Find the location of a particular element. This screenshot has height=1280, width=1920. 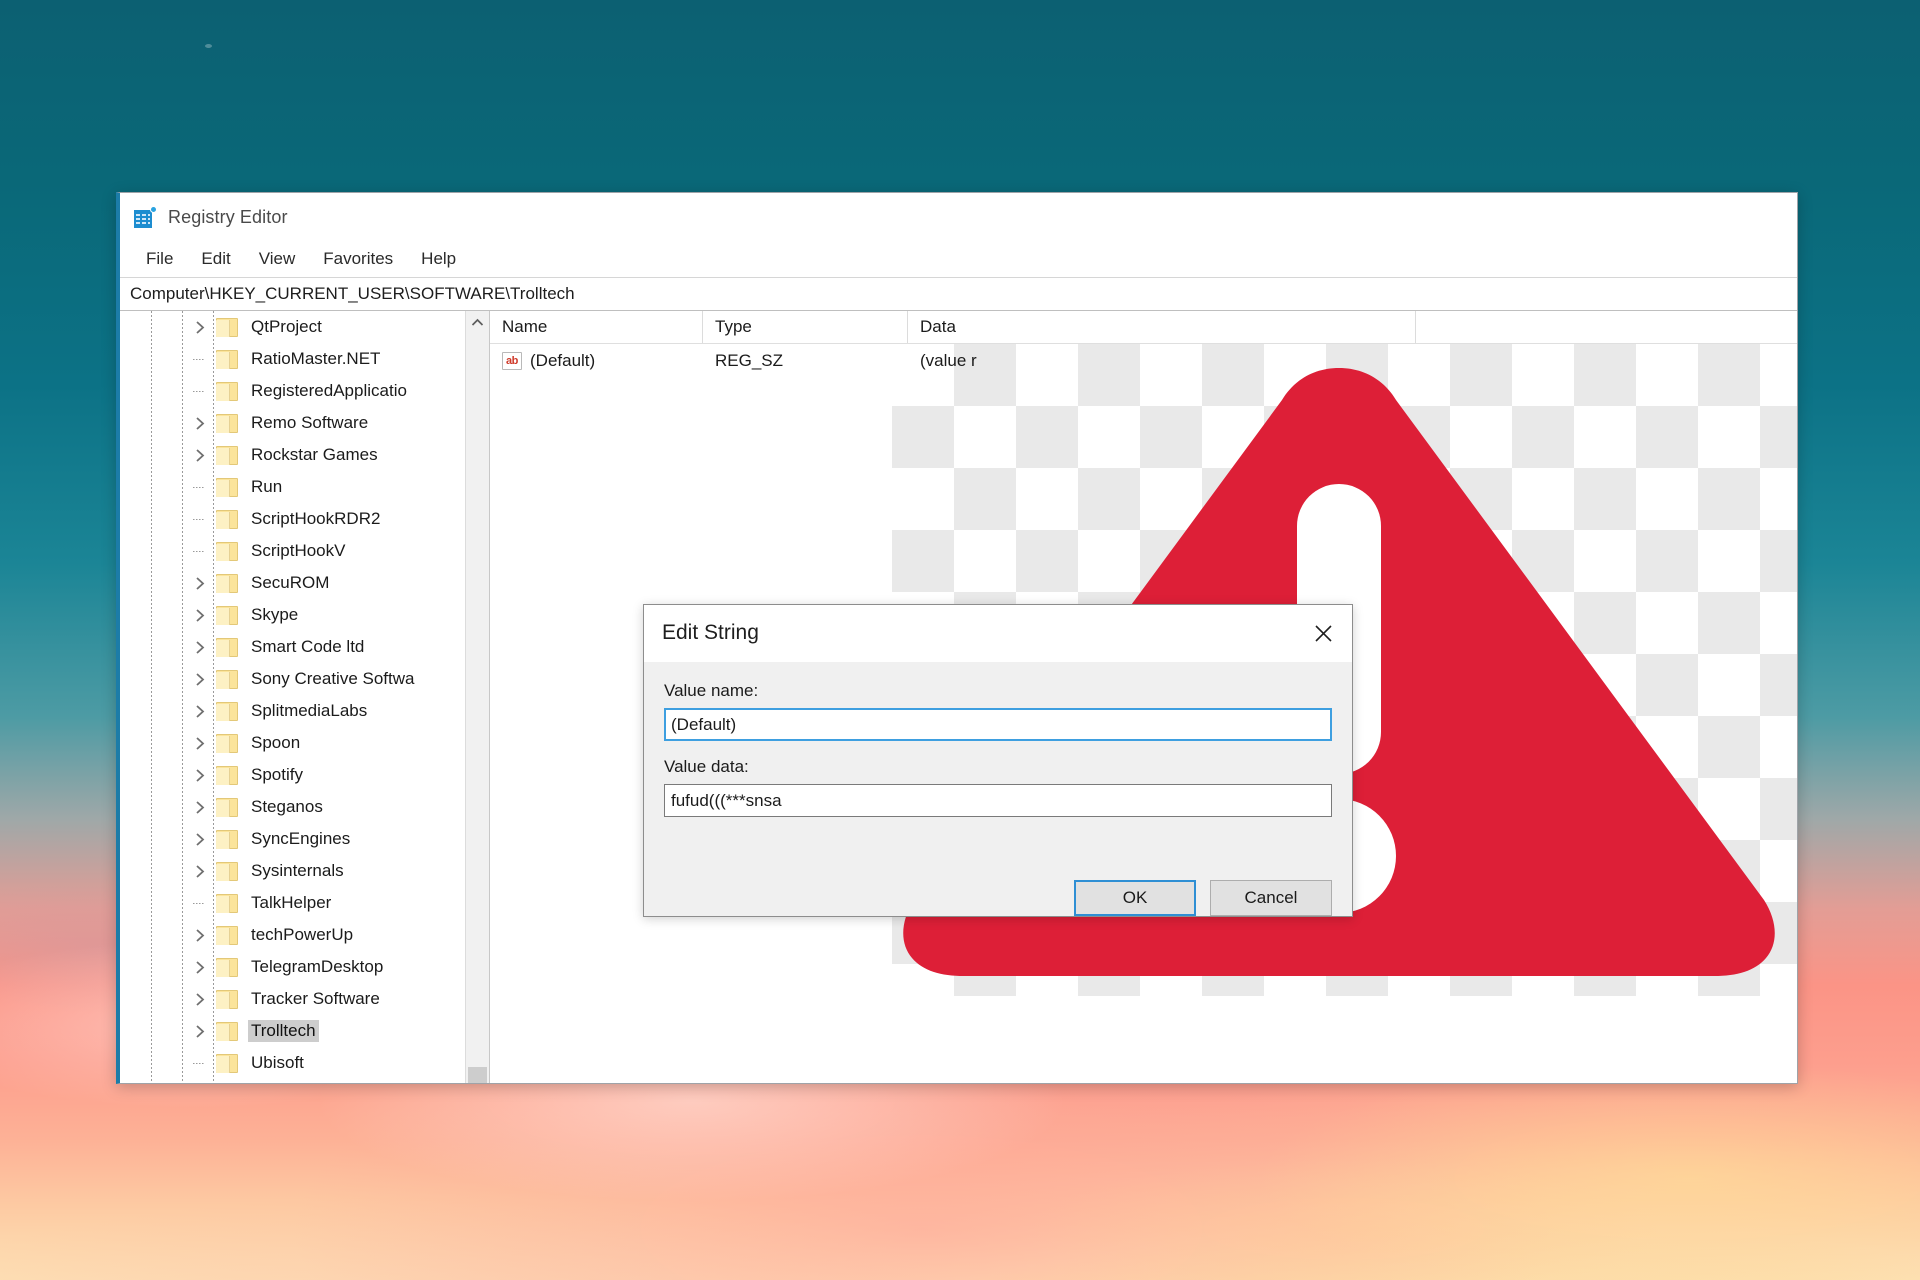

tree-item-label: Skype is located at coordinates (275, 614).